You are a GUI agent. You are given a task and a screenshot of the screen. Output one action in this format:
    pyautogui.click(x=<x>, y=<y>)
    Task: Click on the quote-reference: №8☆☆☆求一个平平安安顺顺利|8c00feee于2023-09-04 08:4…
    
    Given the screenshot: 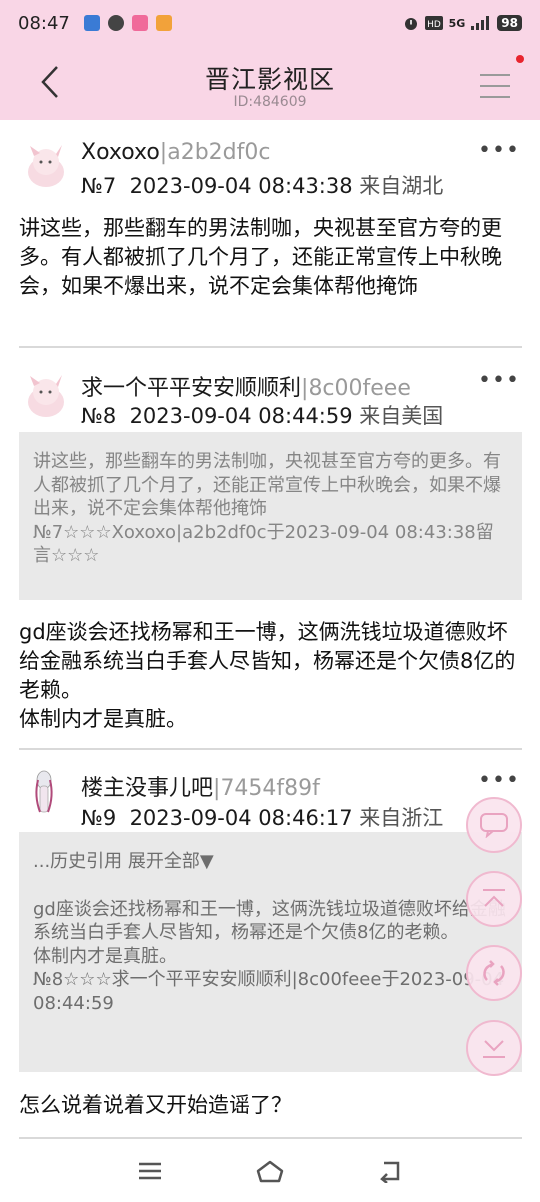 What is the action you would take?
    pyautogui.click(x=269, y=991)
    